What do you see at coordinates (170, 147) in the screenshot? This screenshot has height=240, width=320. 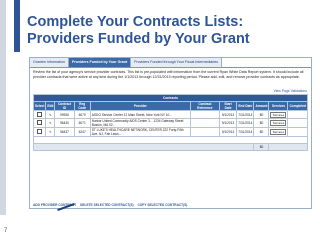 I see `total-row: $0` at bounding box center [170, 147].